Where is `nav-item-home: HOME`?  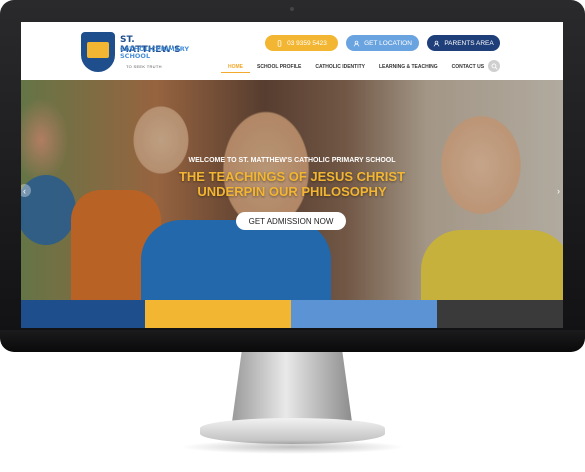 nav-item-home: HOME is located at coordinates (235, 67).